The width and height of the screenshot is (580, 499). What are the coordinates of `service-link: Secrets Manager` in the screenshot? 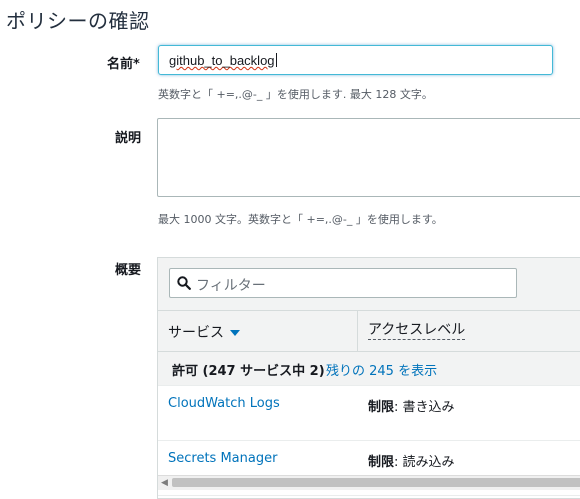 It's located at (222, 458).